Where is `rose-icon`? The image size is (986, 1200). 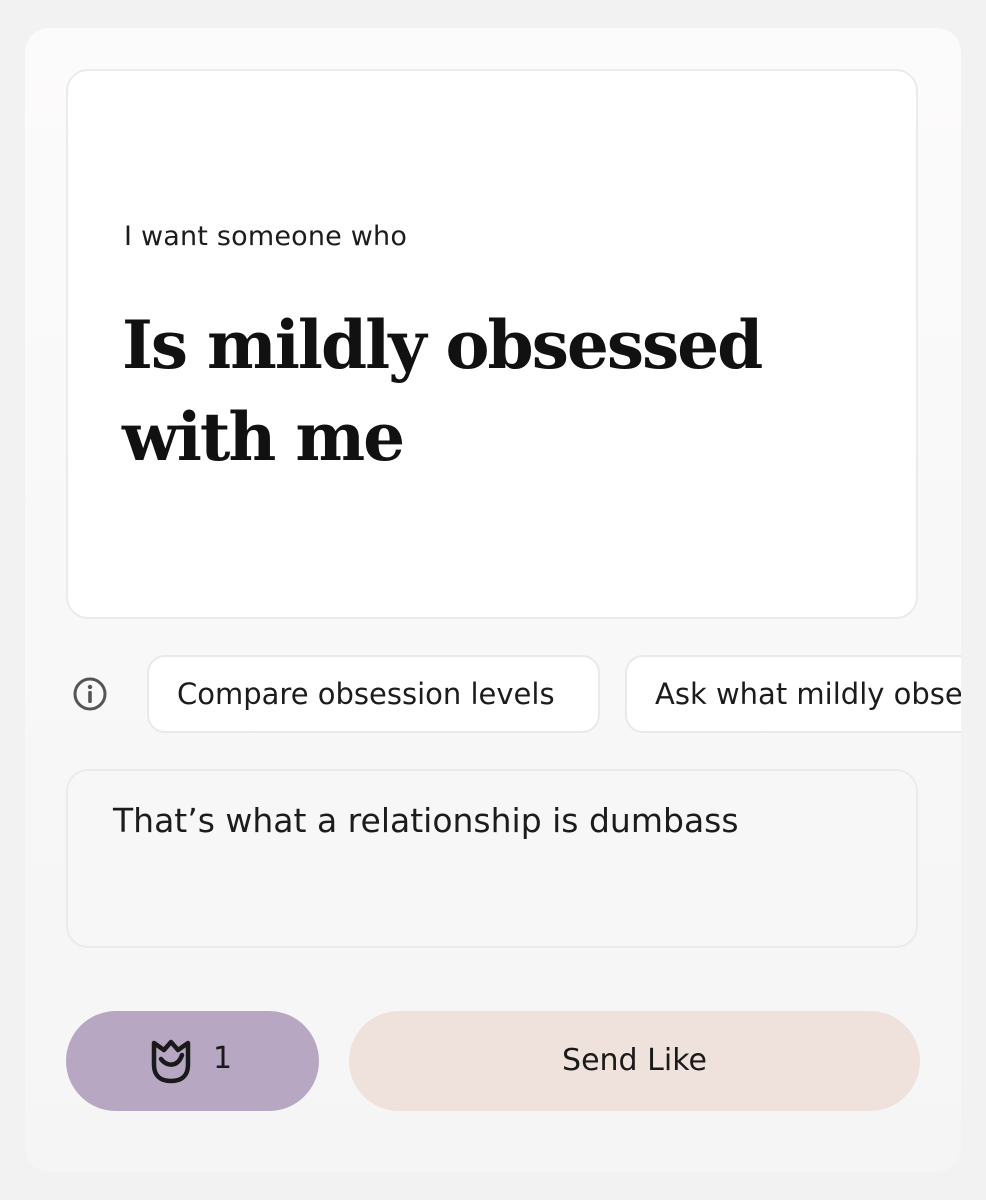 rose-icon is located at coordinates (171, 1061).